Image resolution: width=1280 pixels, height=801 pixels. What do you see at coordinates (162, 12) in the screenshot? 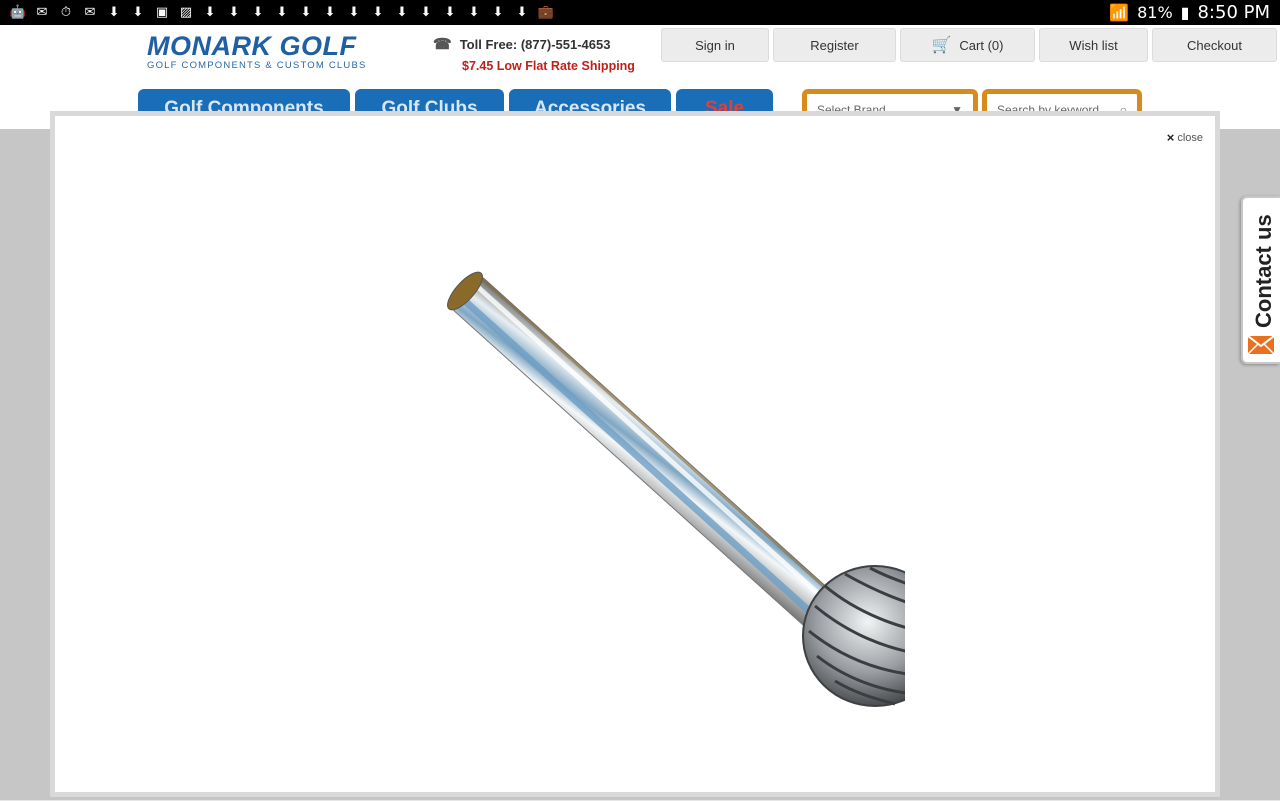
I see `save-icon: ▣` at bounding box center [162, 12].